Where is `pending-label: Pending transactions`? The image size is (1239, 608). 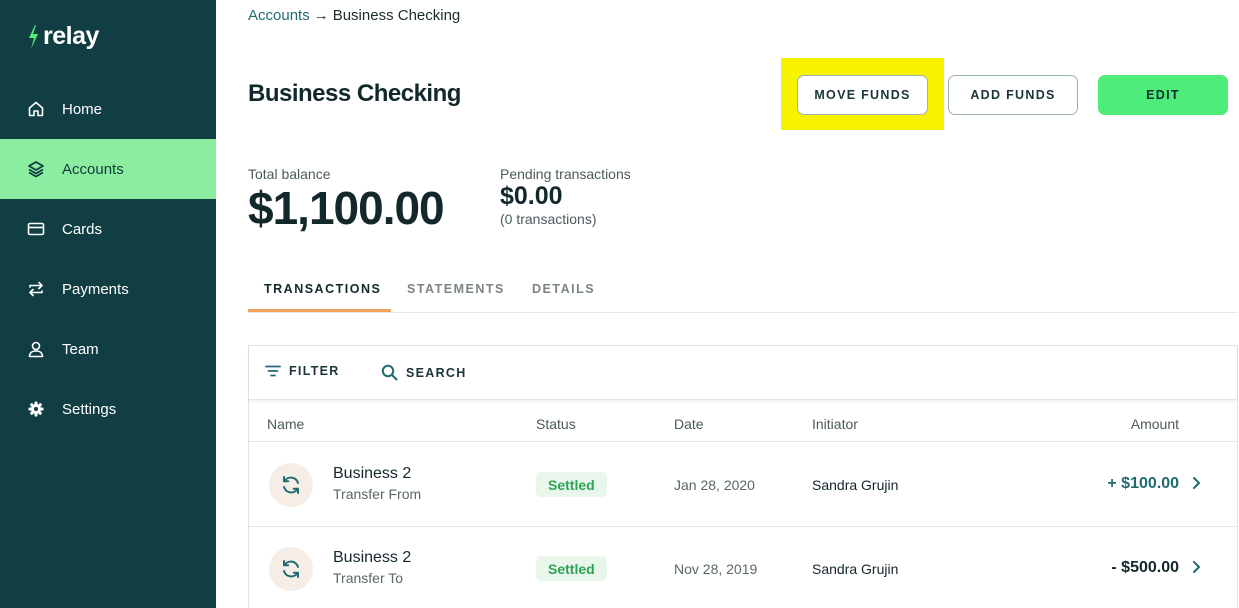 pending-label: Pending transactions is located at coordinates (565, 174).